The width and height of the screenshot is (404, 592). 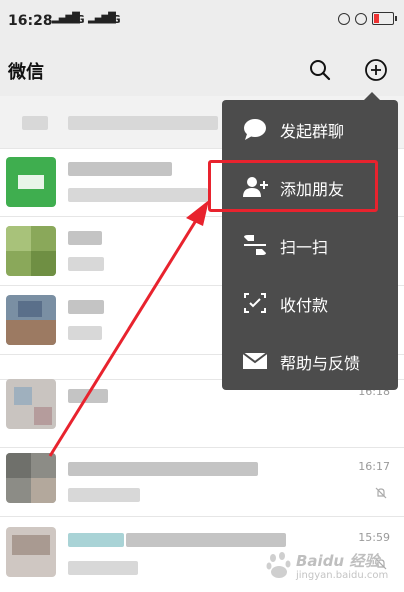 What do you see at coordinates (367, 18) in the screenshot?
I see `status-icons` at bounding box center [367, 18].